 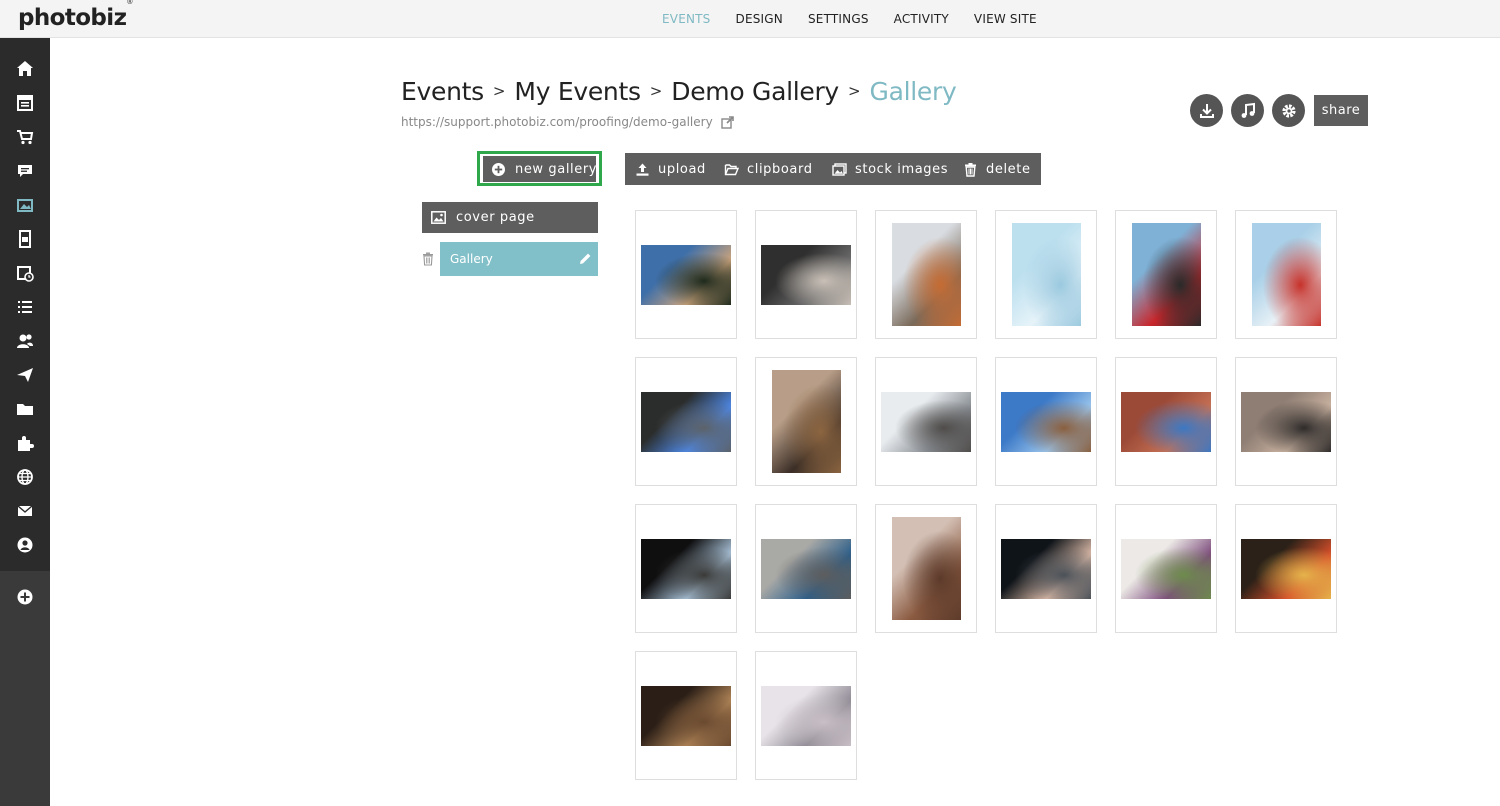 I want to click on gallery-item-label: Gallery, so click(x=471, y=259).